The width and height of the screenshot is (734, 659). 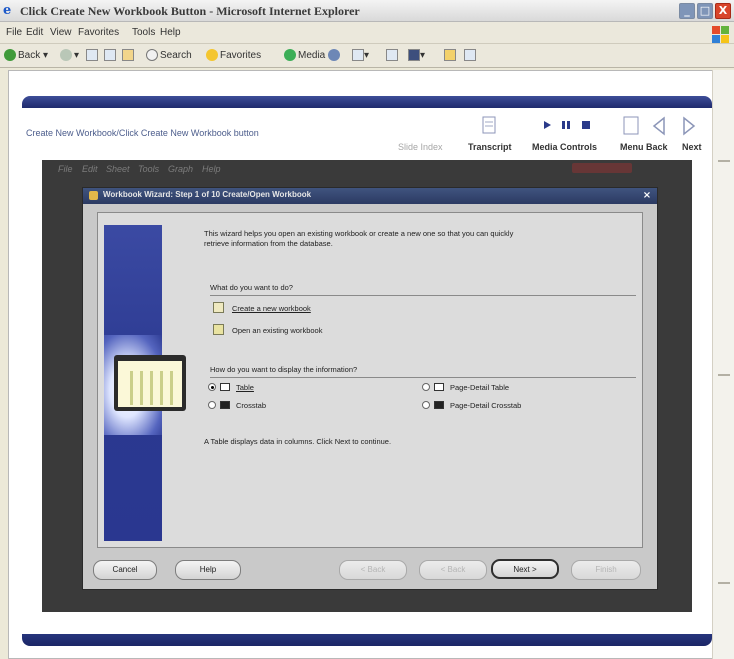 I want to click on mail-icon, so click(x=358, y=55).